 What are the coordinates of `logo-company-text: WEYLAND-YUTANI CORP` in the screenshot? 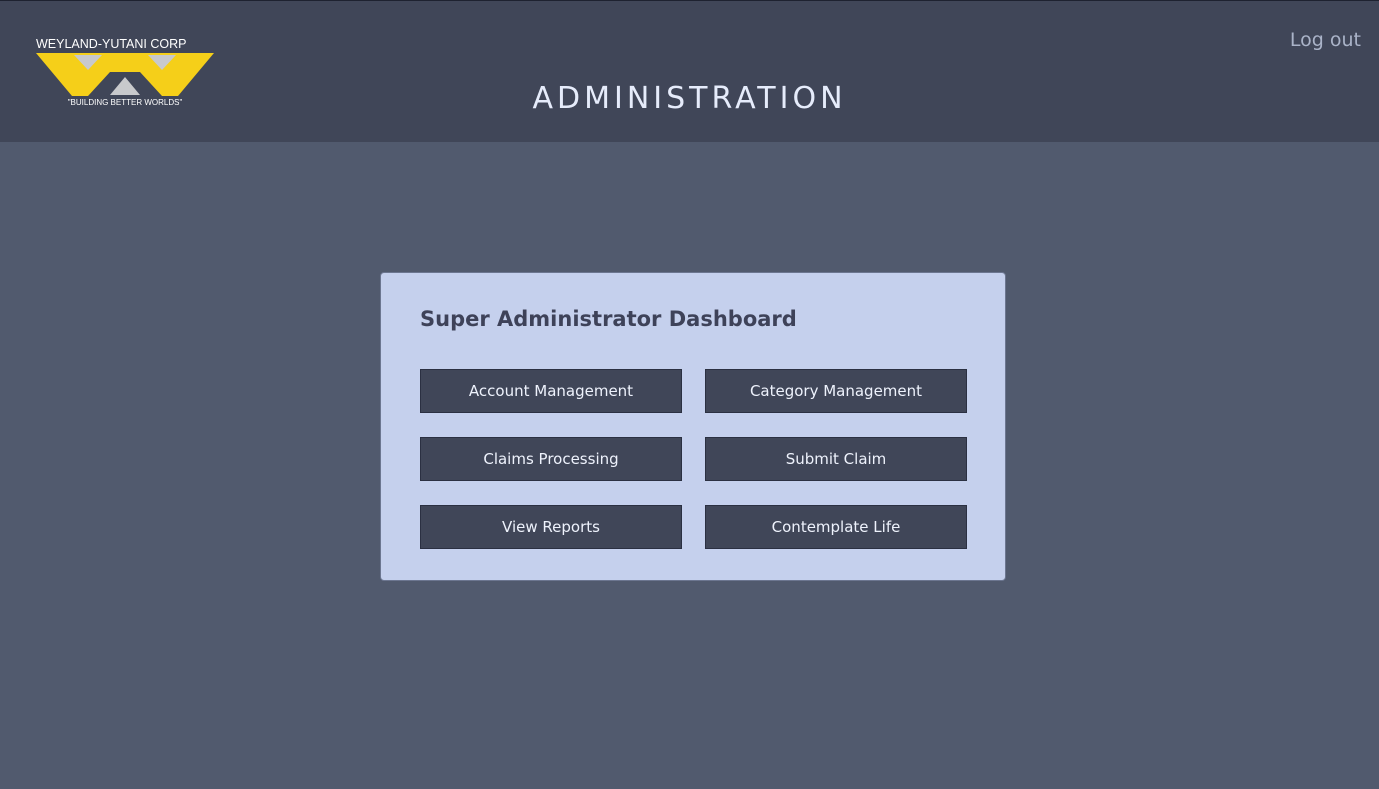 It's located at (111, 44).